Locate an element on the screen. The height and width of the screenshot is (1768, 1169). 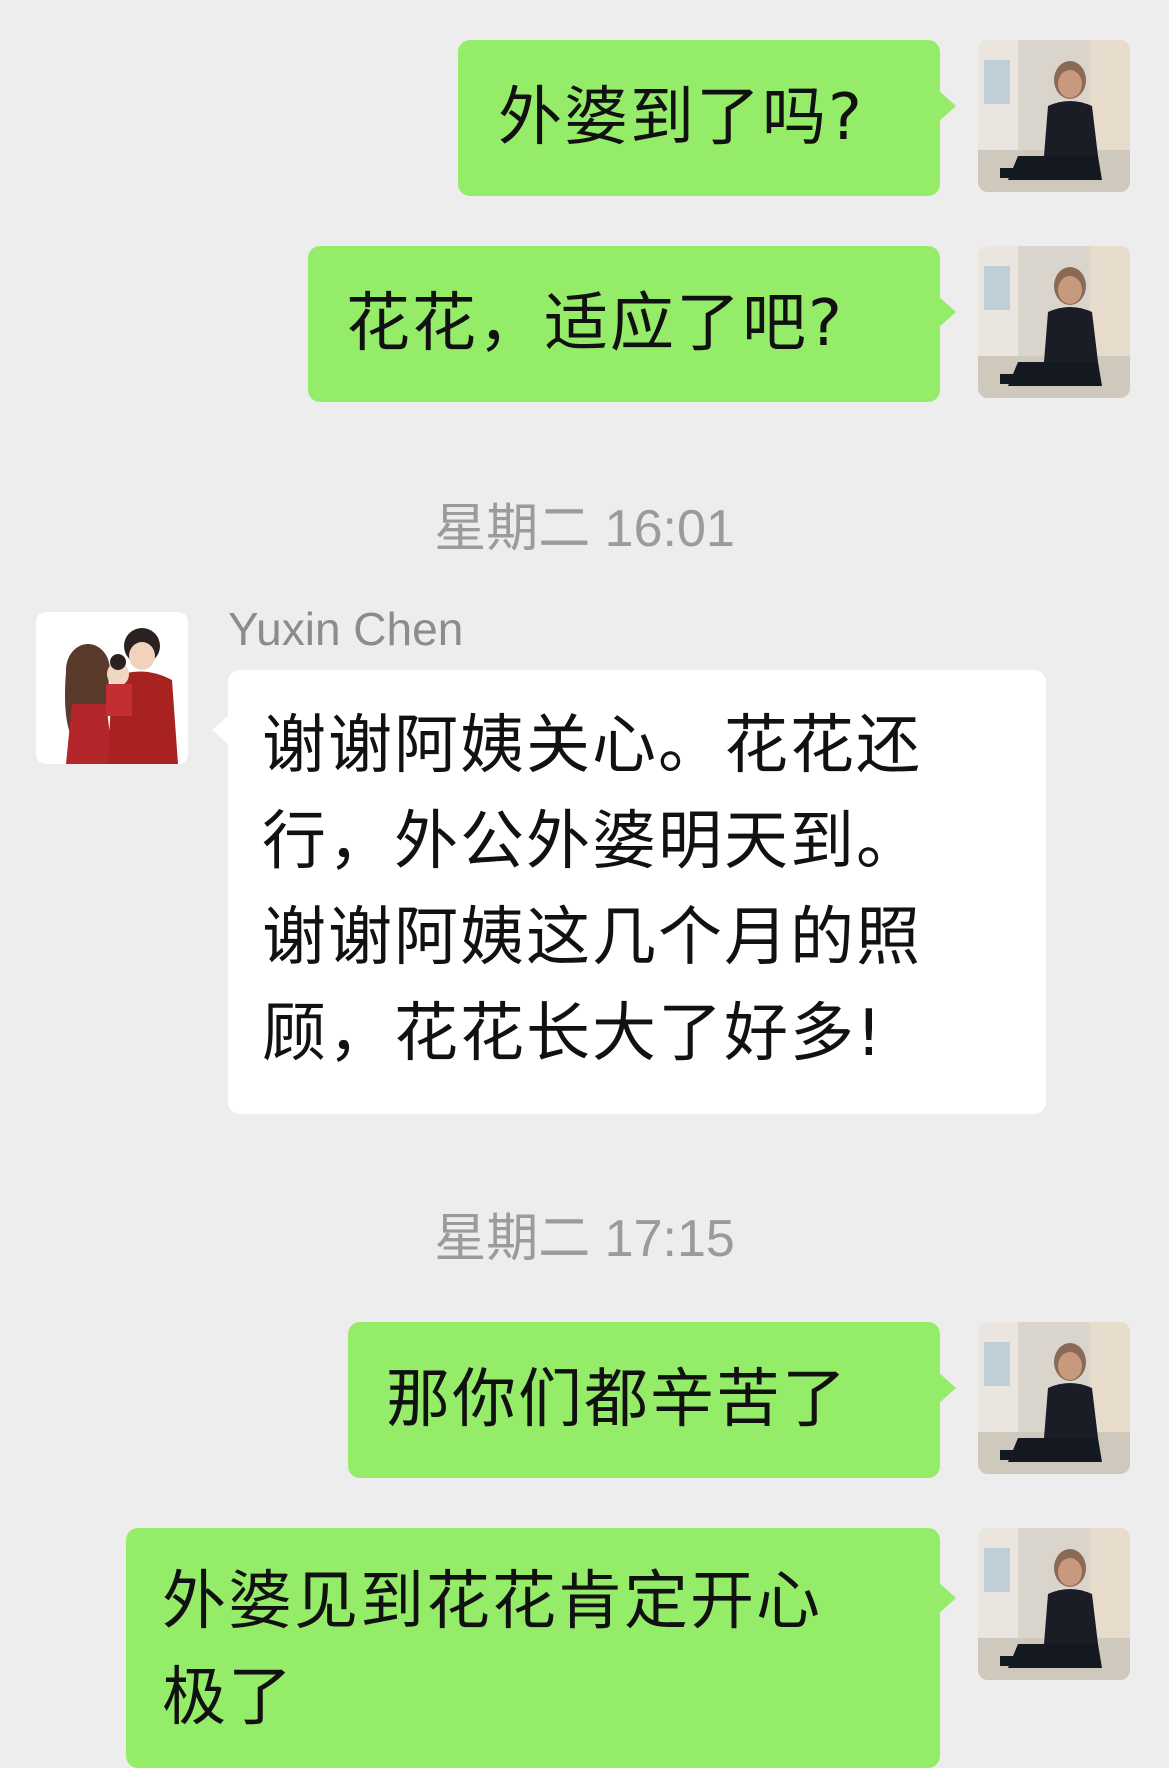
message-text-line: 谢谢阿姨这几个月的照 is located at coordinates (592, 938).